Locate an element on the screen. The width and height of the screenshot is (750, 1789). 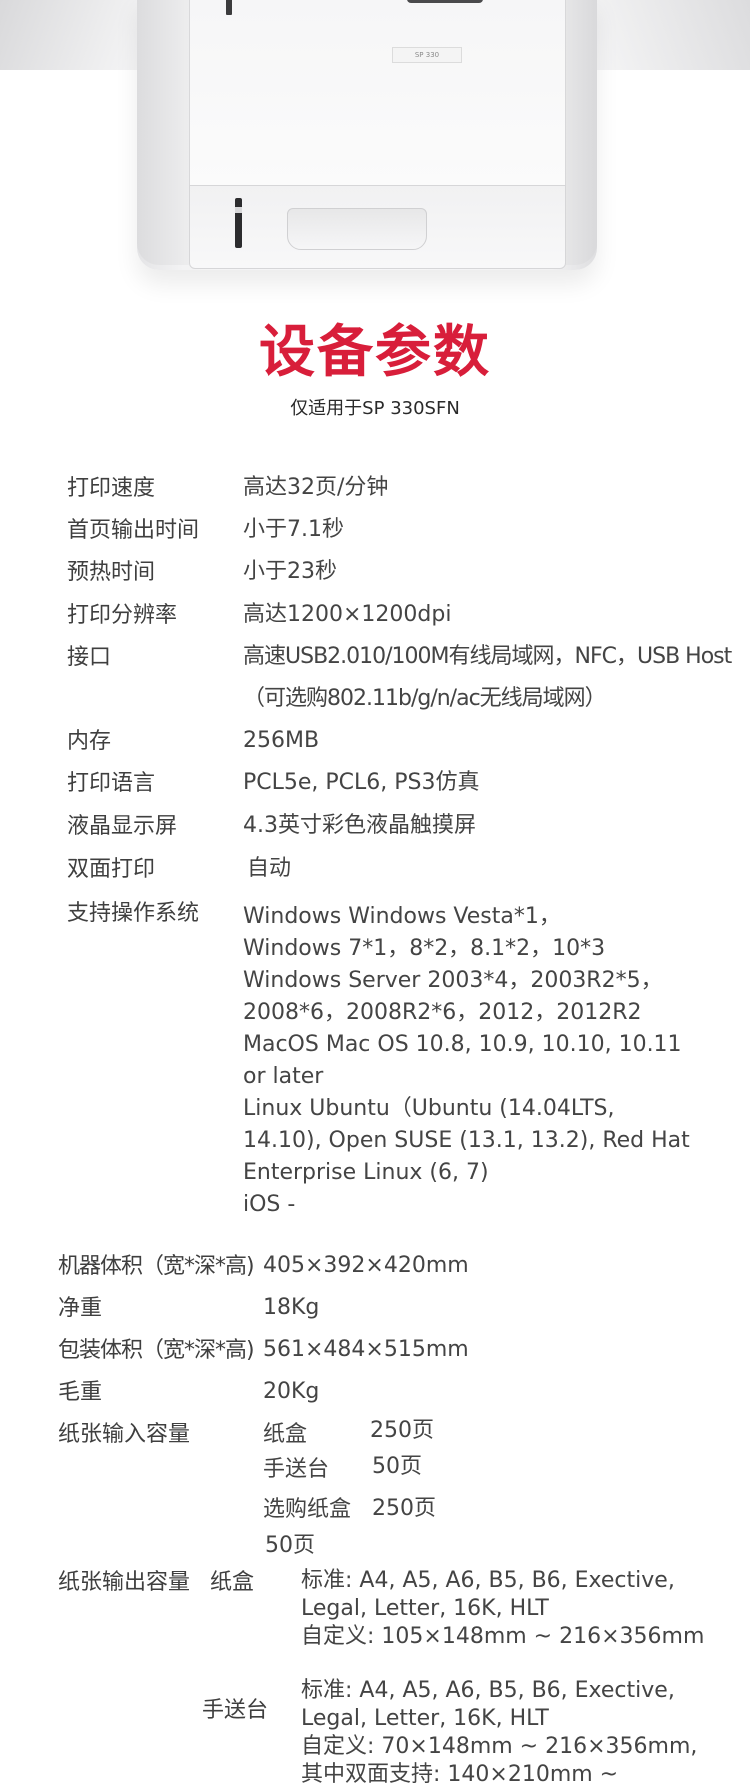
input-capacity: 50页 is located at coordinates (397, 1466).